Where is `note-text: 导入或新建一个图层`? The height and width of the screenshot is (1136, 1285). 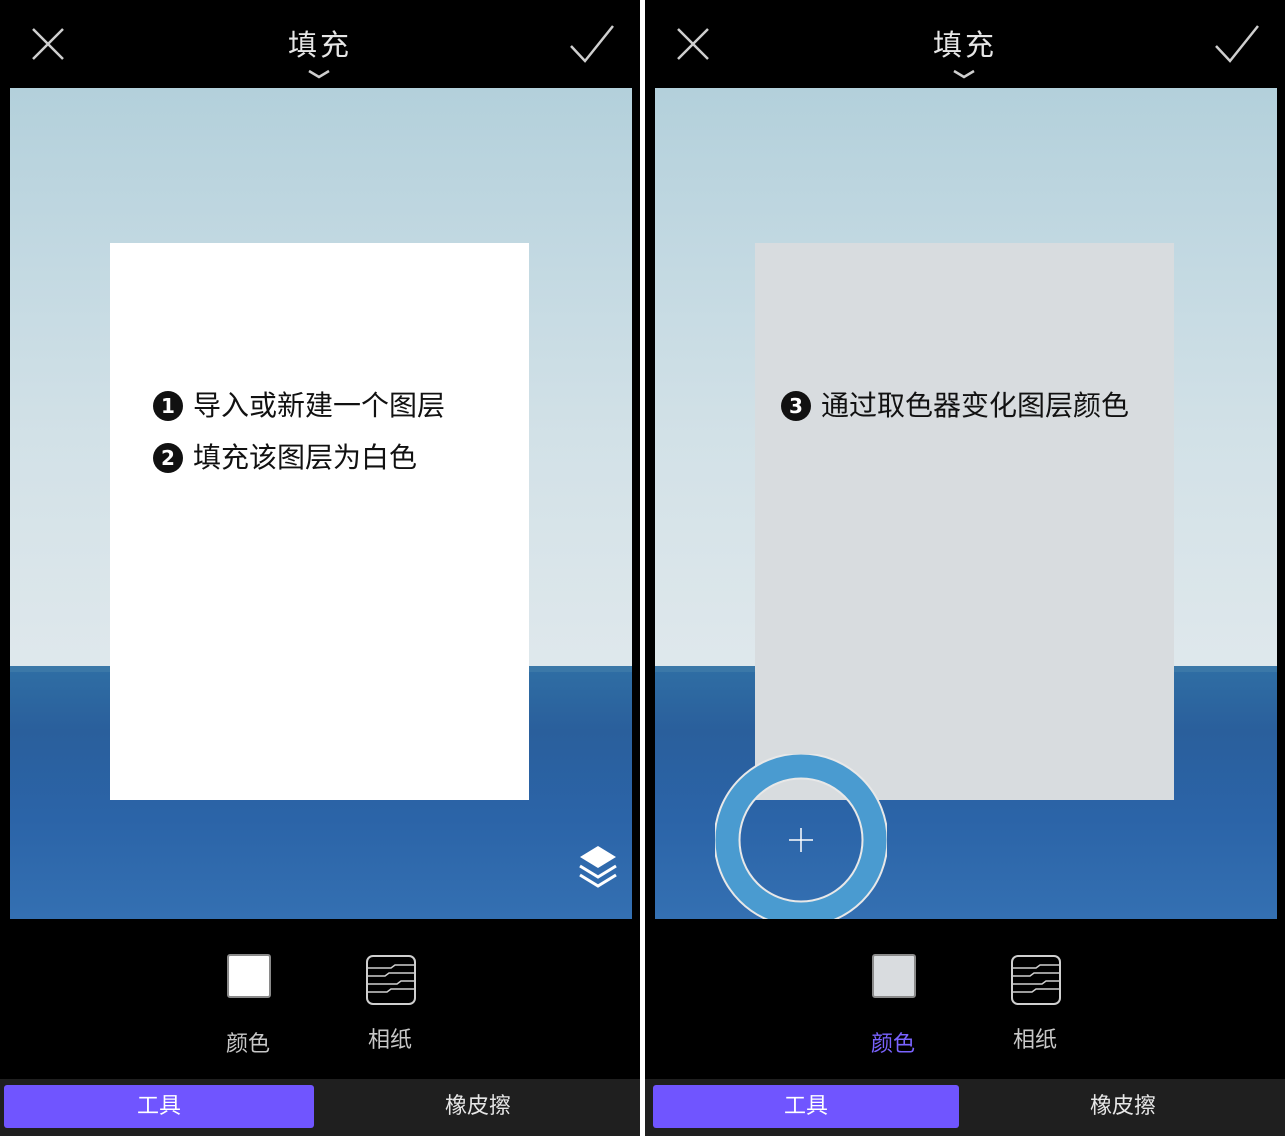
note-text: 导入或新建一个图层 is located at coordinates (319, 405).